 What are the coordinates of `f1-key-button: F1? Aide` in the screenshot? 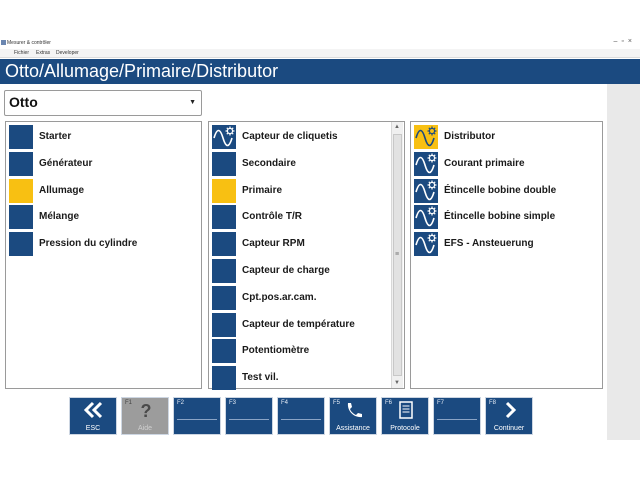 It's located at (145, 416).